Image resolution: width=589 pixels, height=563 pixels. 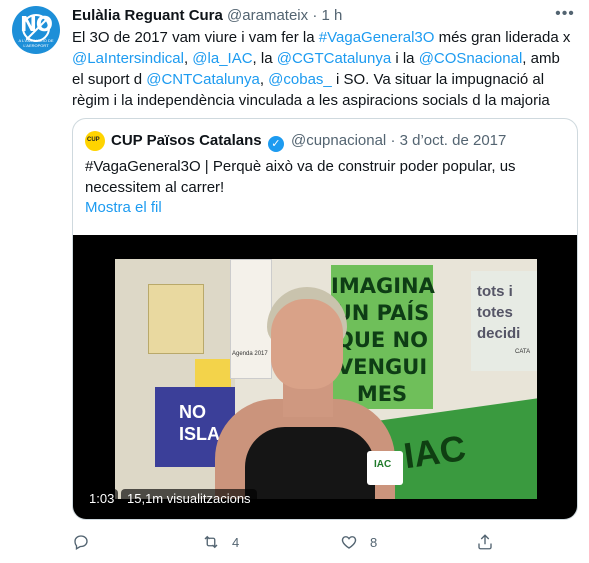 I want to click on tweet-link: @cobas_, so click(x=300, y=79).